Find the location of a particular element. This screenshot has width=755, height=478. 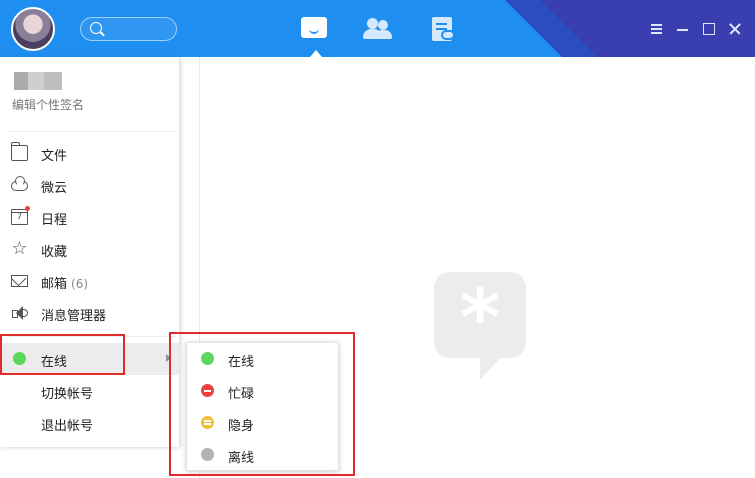

title-bar is located at coordinates (377, 28).